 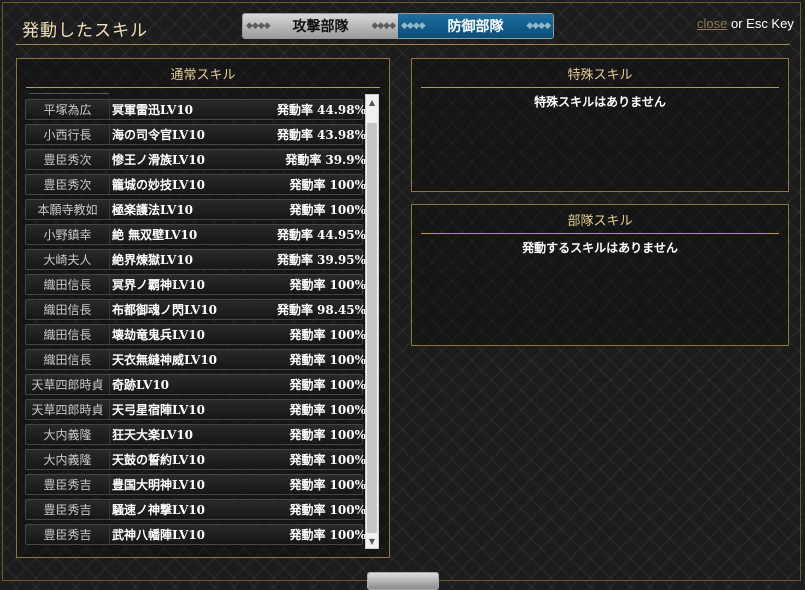 What do you see at coordinates (69, 93) in the screenshot?
I see `list-separator` at bounding box center [69, 93].